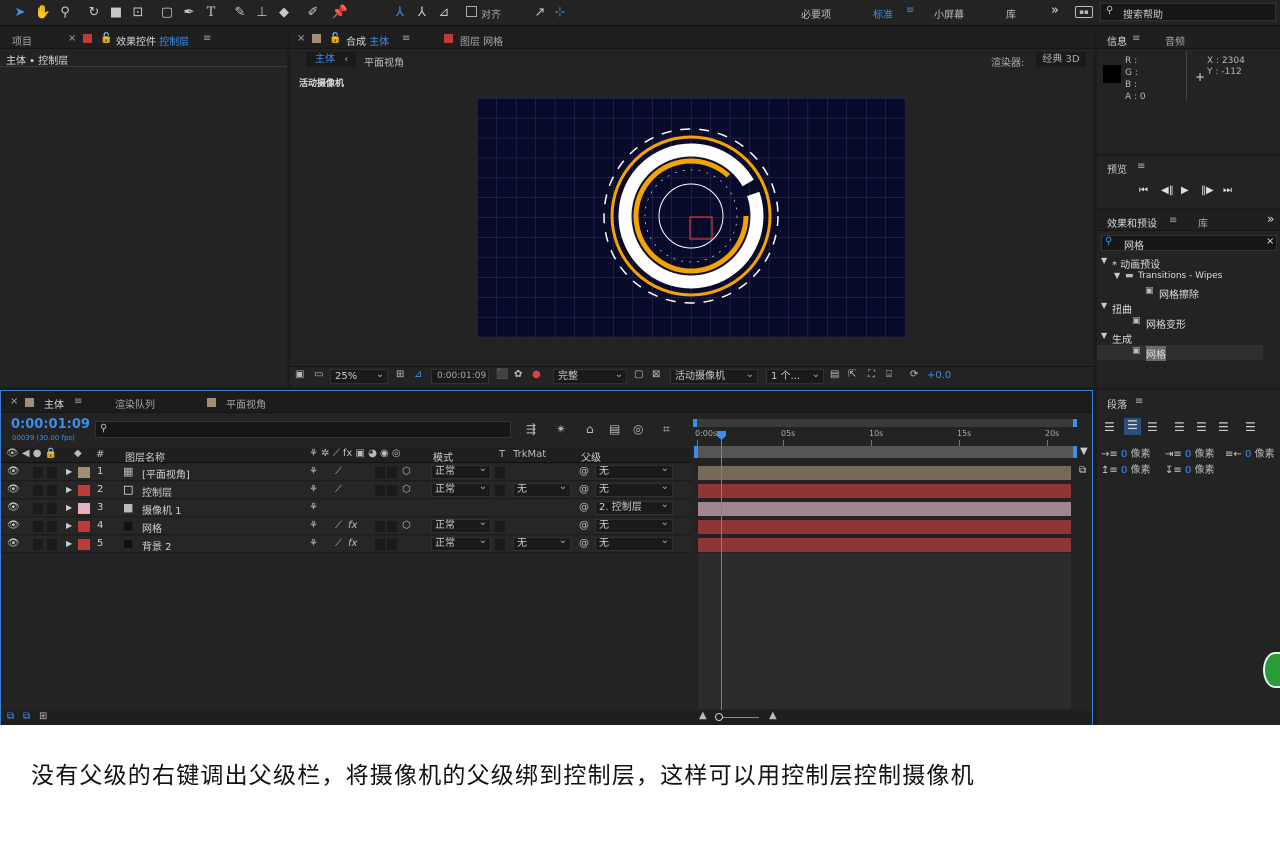 The width and height of the screenshot is (1280, 861). What do you see at coordinates (638, 374) in the screenshot?
I see `region-of-interest-icon: ▢` at bounding box center [638, 374].